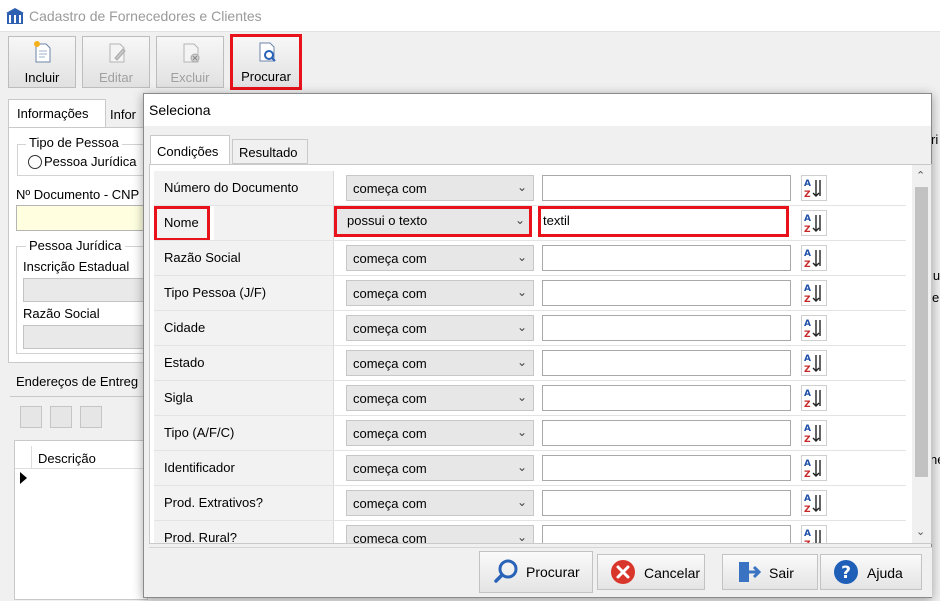 The image size is (940, 601). Describe the element at coordinates (920, 531) in the screenshot. I see `scroll-down-icon: ⌄` at that location.